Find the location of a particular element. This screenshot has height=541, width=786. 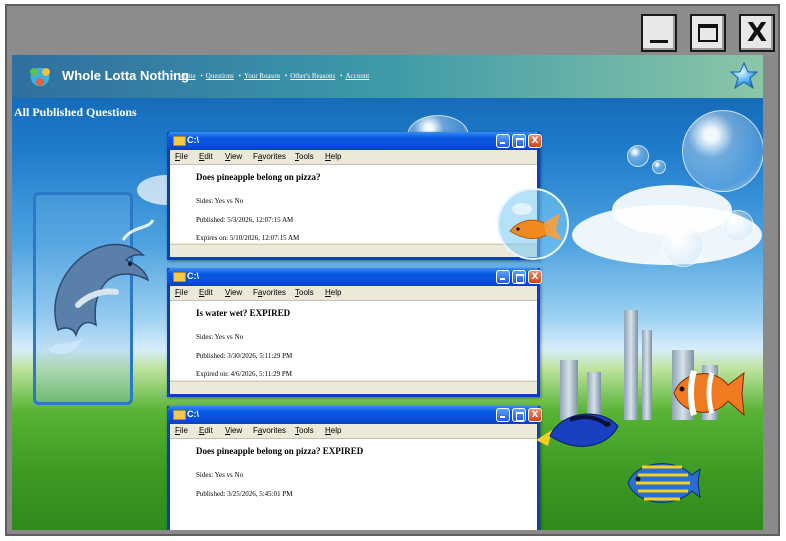

skyscraper-decoration is located at coordinates (631, 365).